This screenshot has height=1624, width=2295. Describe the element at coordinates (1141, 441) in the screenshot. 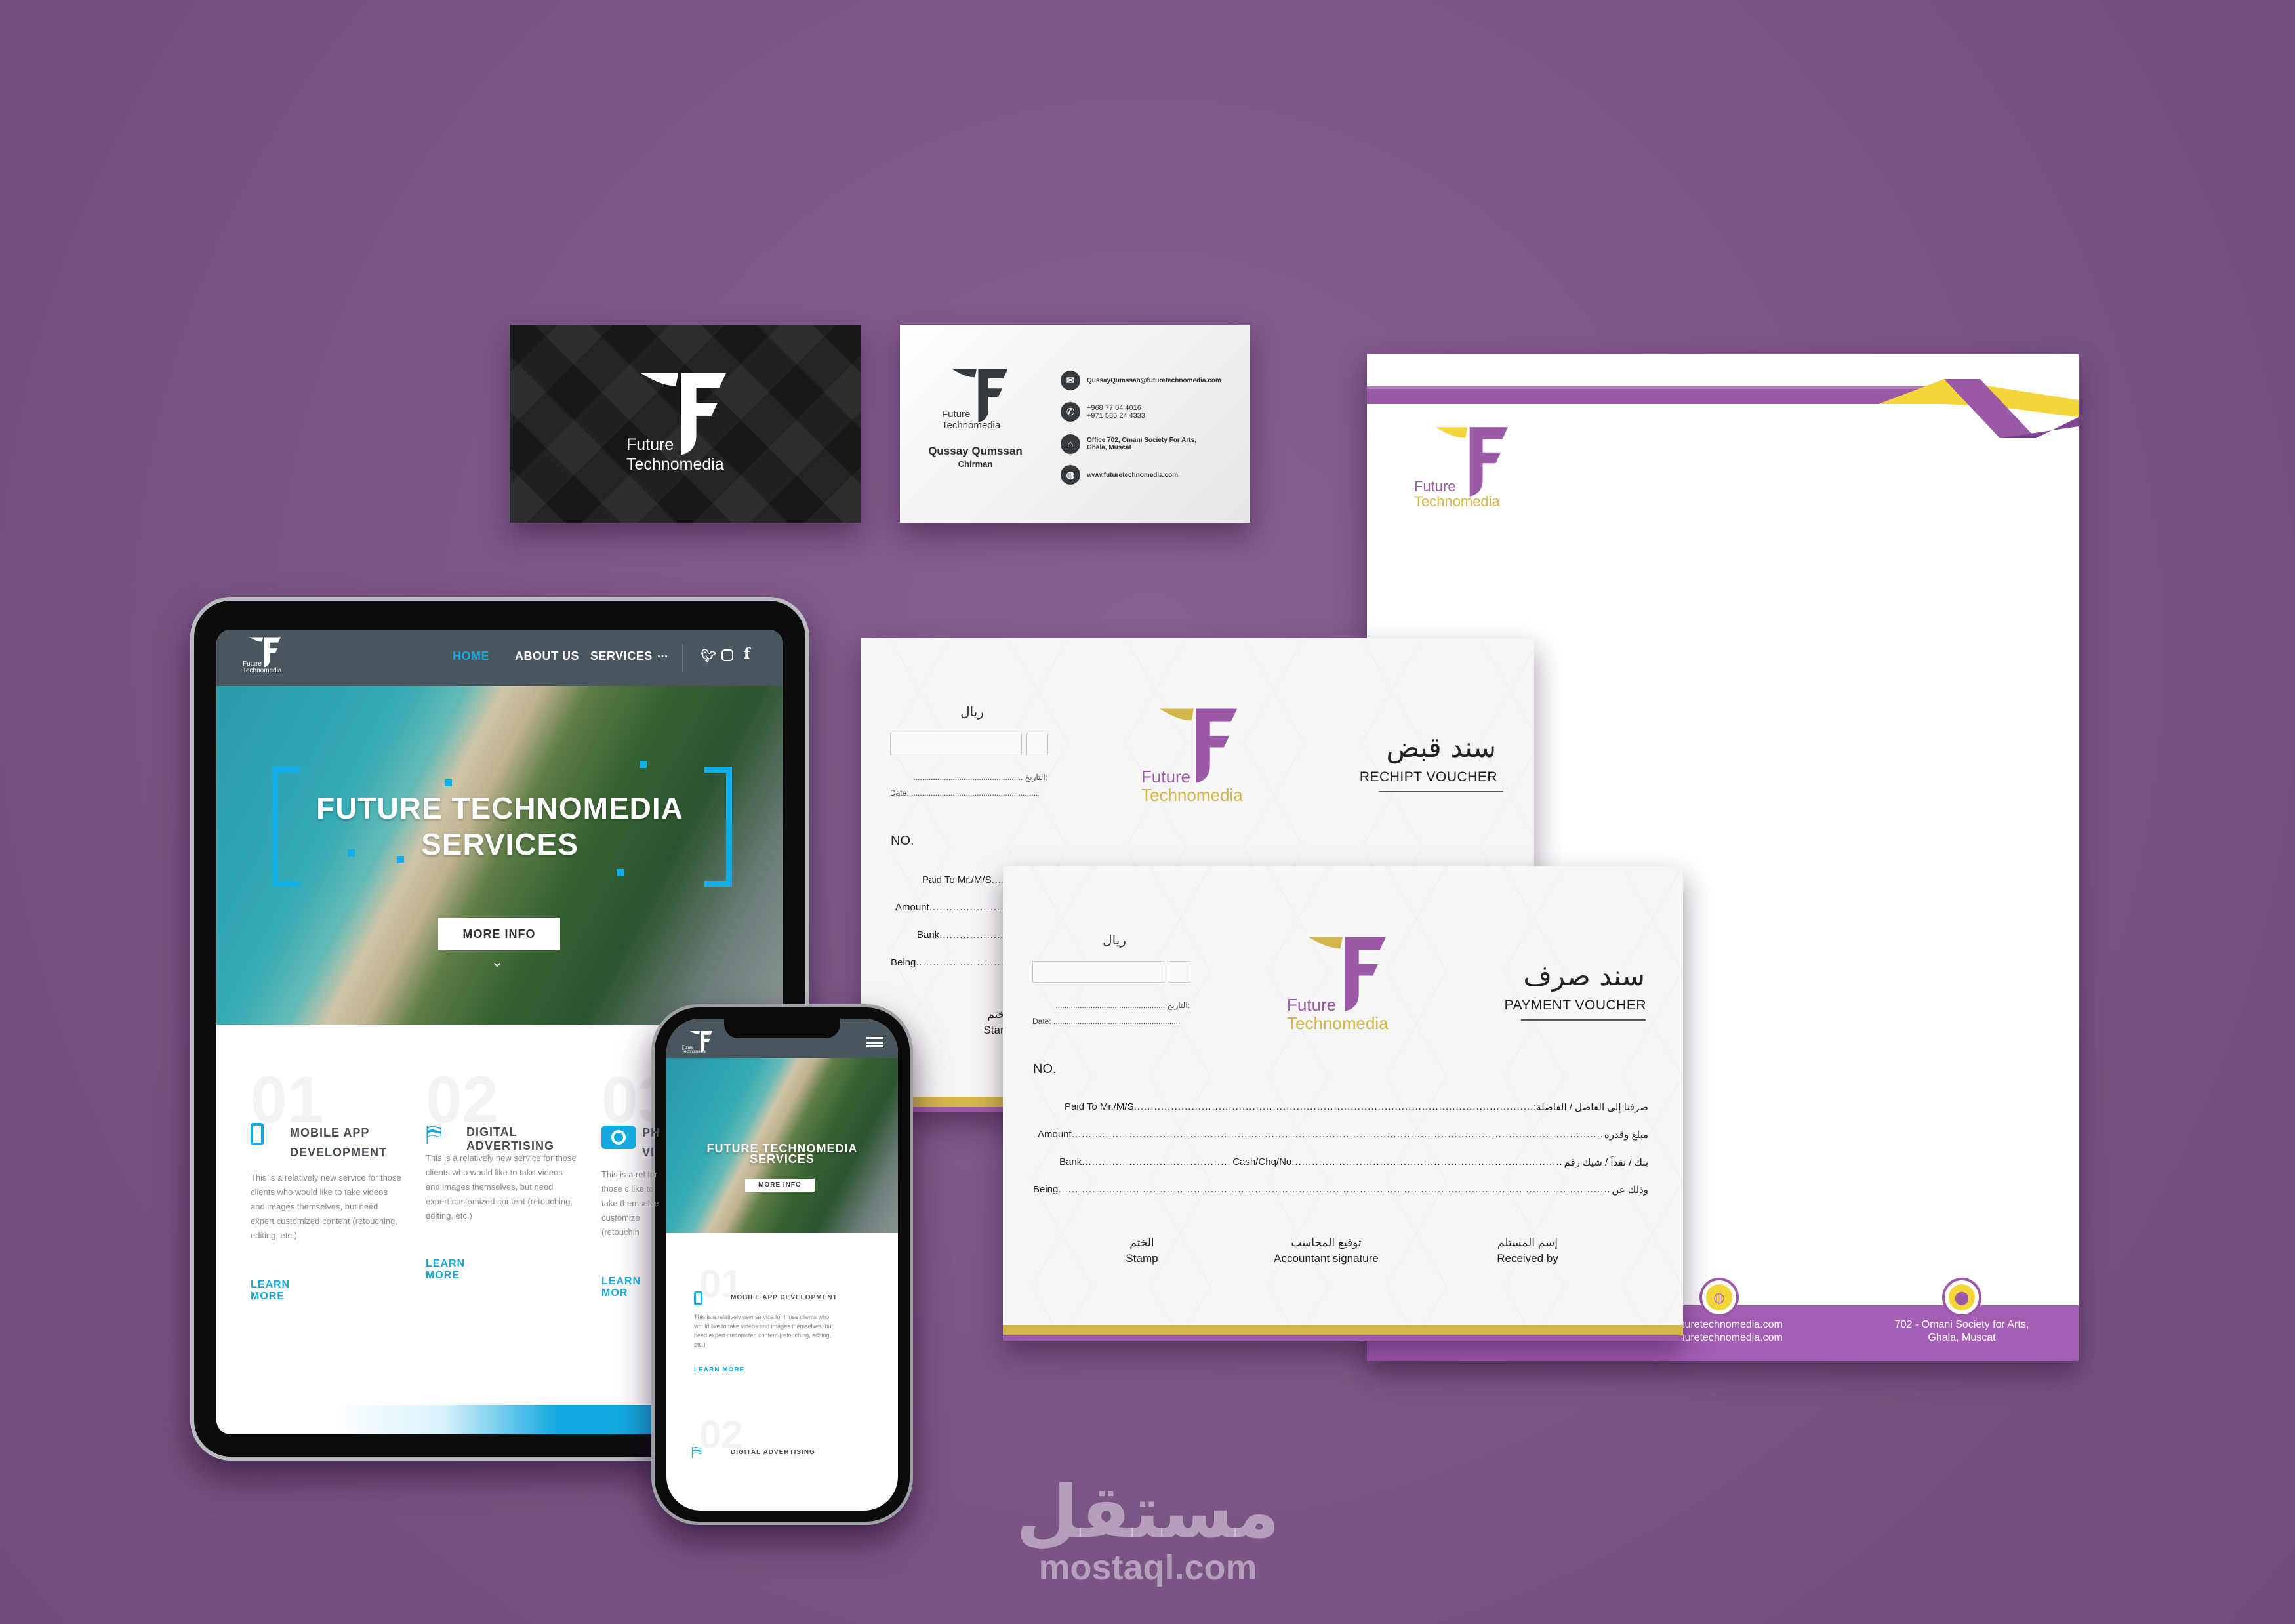

I see `address-1: Office 702, Omani Society For Arts,` at that location.